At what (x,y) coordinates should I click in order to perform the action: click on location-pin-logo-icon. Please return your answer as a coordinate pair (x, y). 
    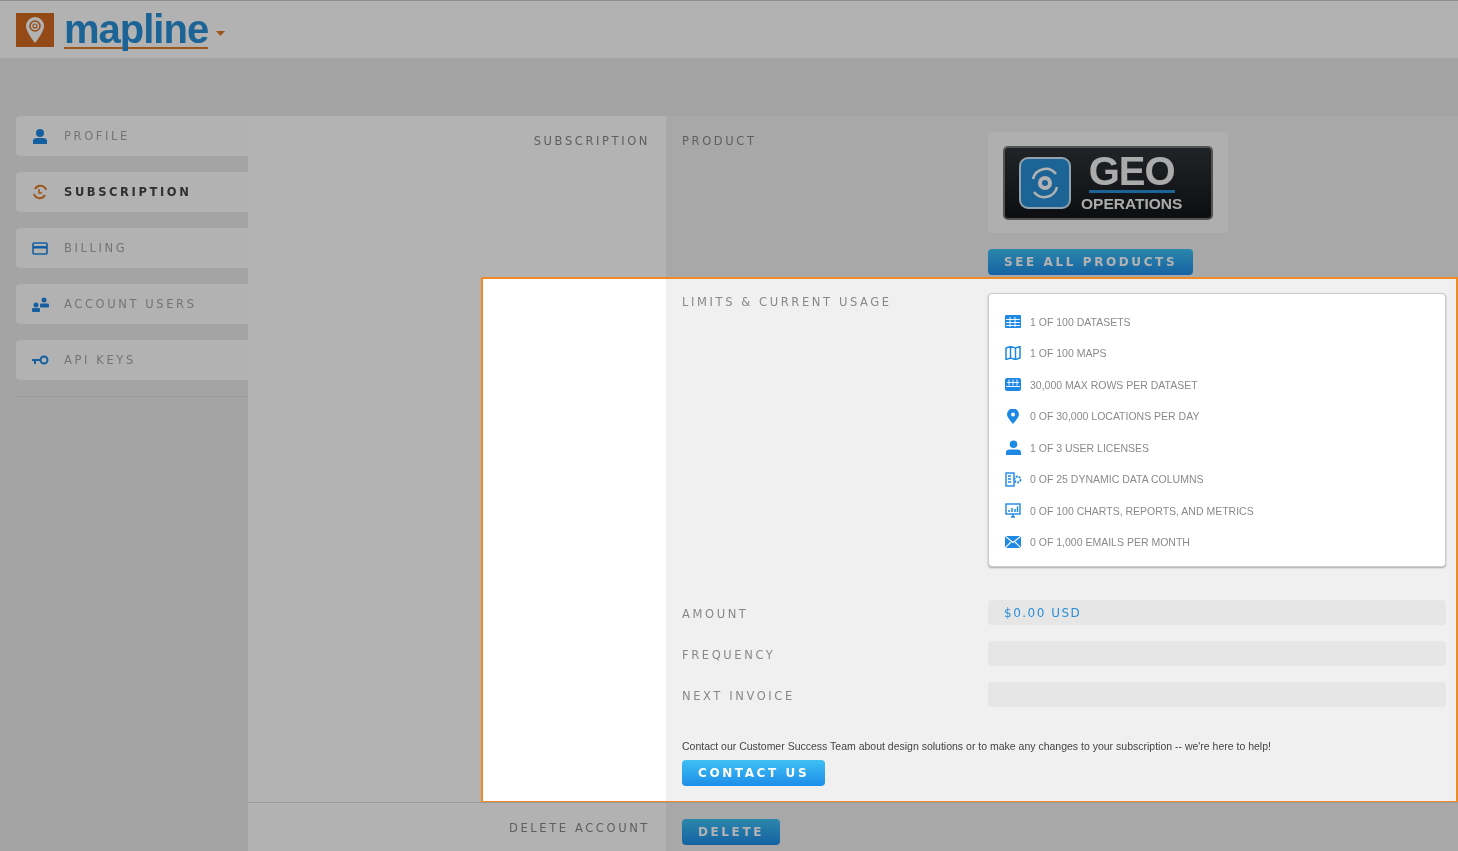
    Looking at the image, I should click on (35, 29).